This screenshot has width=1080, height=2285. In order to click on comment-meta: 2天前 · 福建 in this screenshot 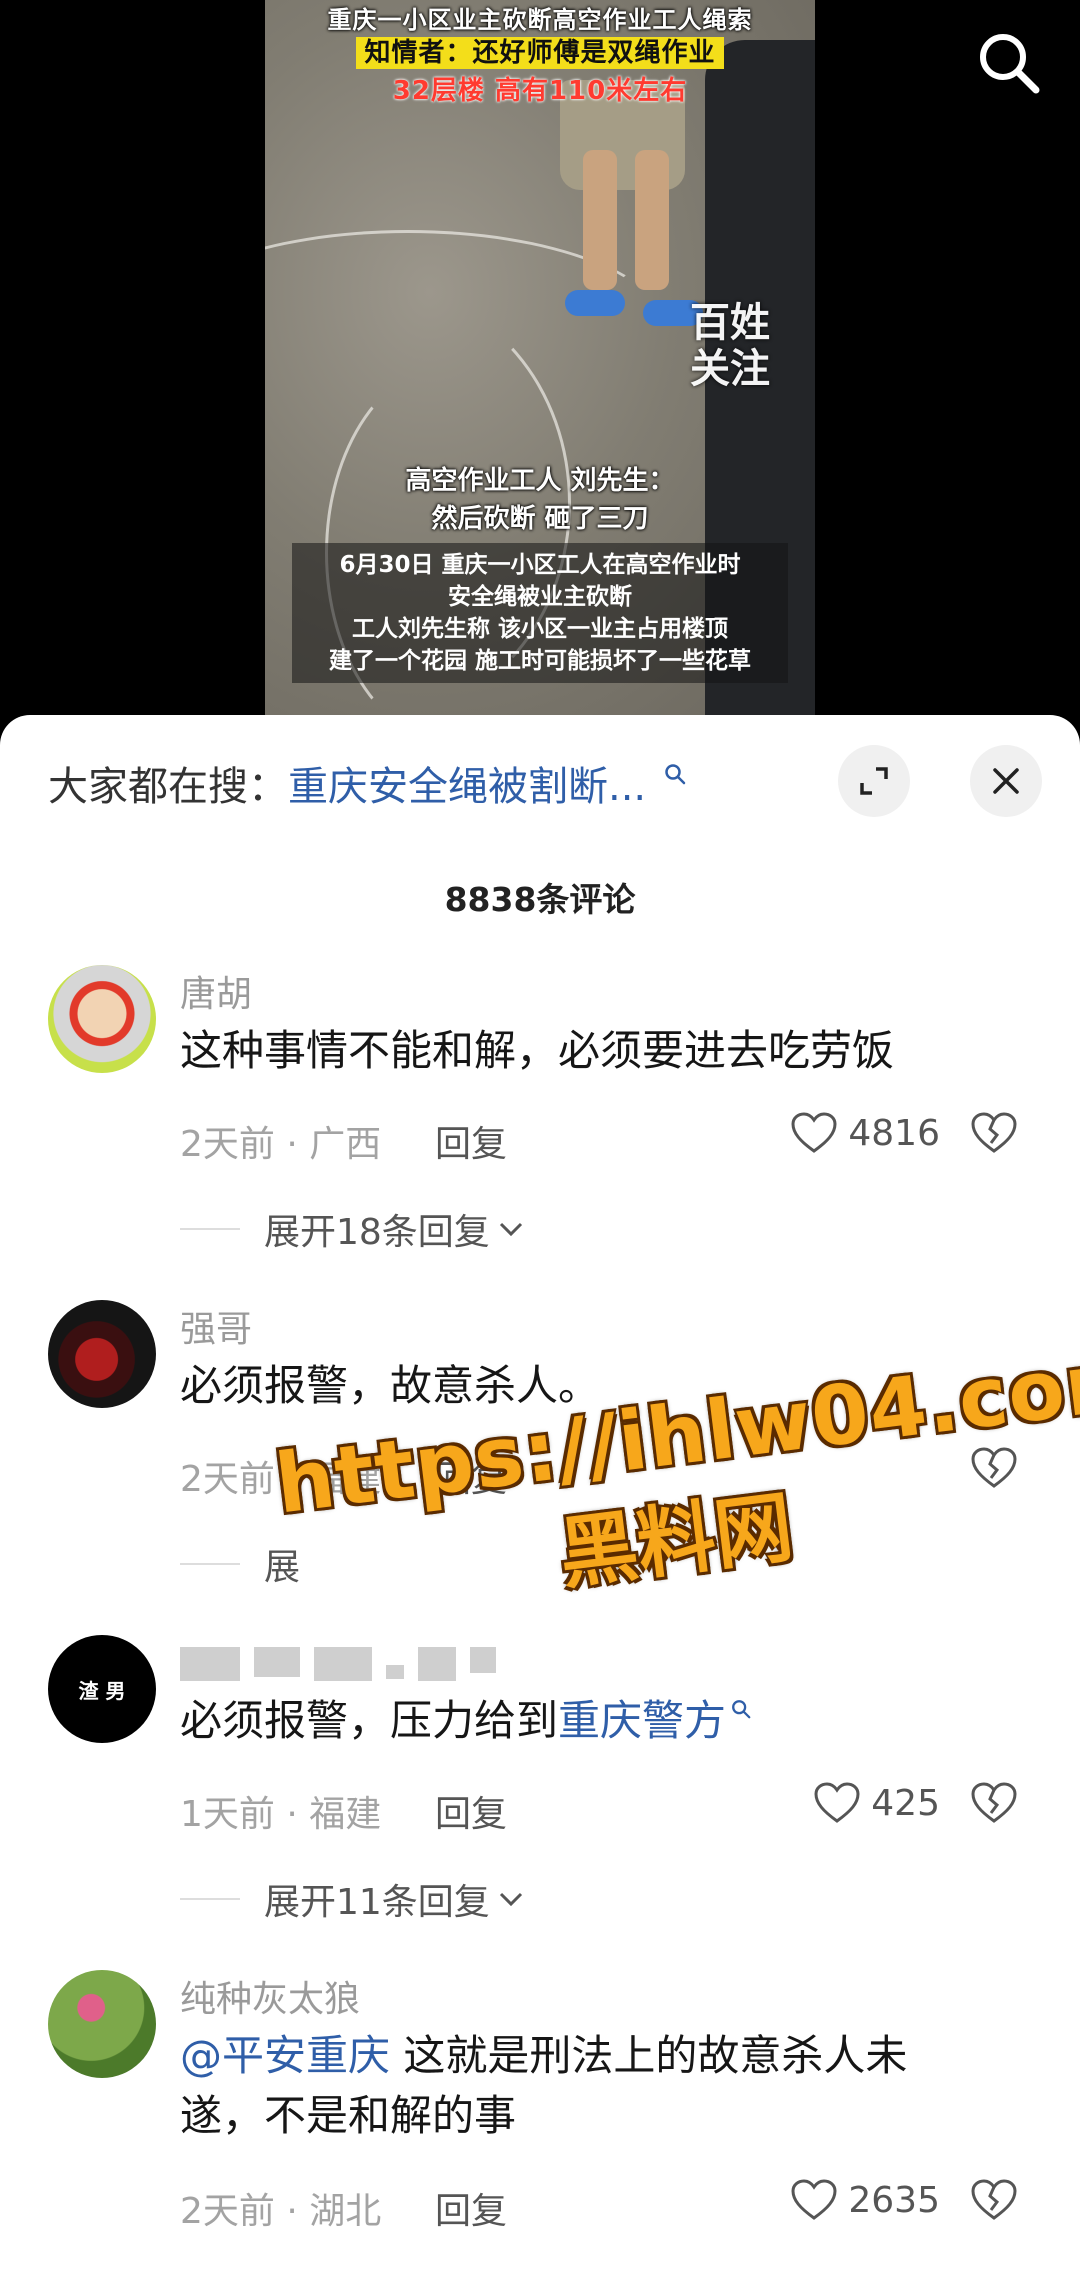, I will do `click(281, 1479)`.